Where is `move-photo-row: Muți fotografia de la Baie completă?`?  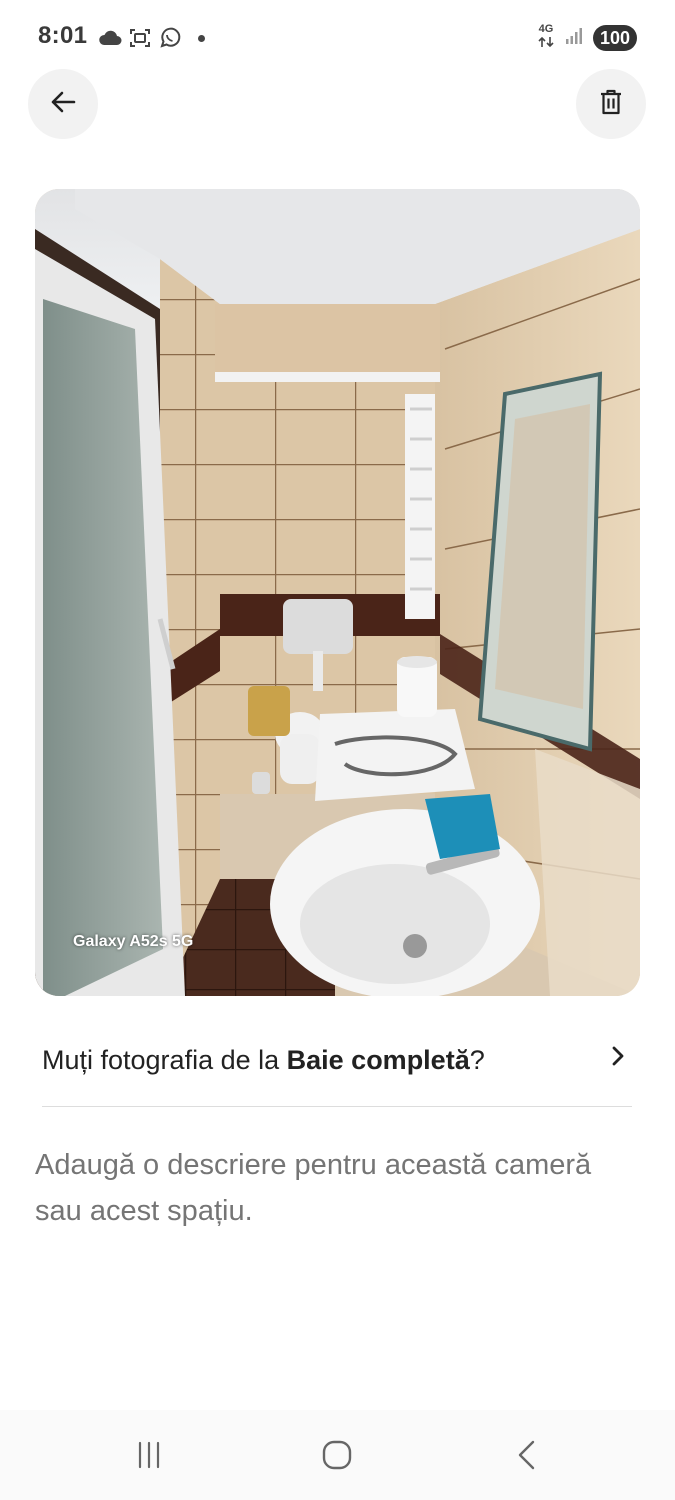
move-photo-row: Muți fotografia de la Baie completă? is located at coordinates (337, 1060).